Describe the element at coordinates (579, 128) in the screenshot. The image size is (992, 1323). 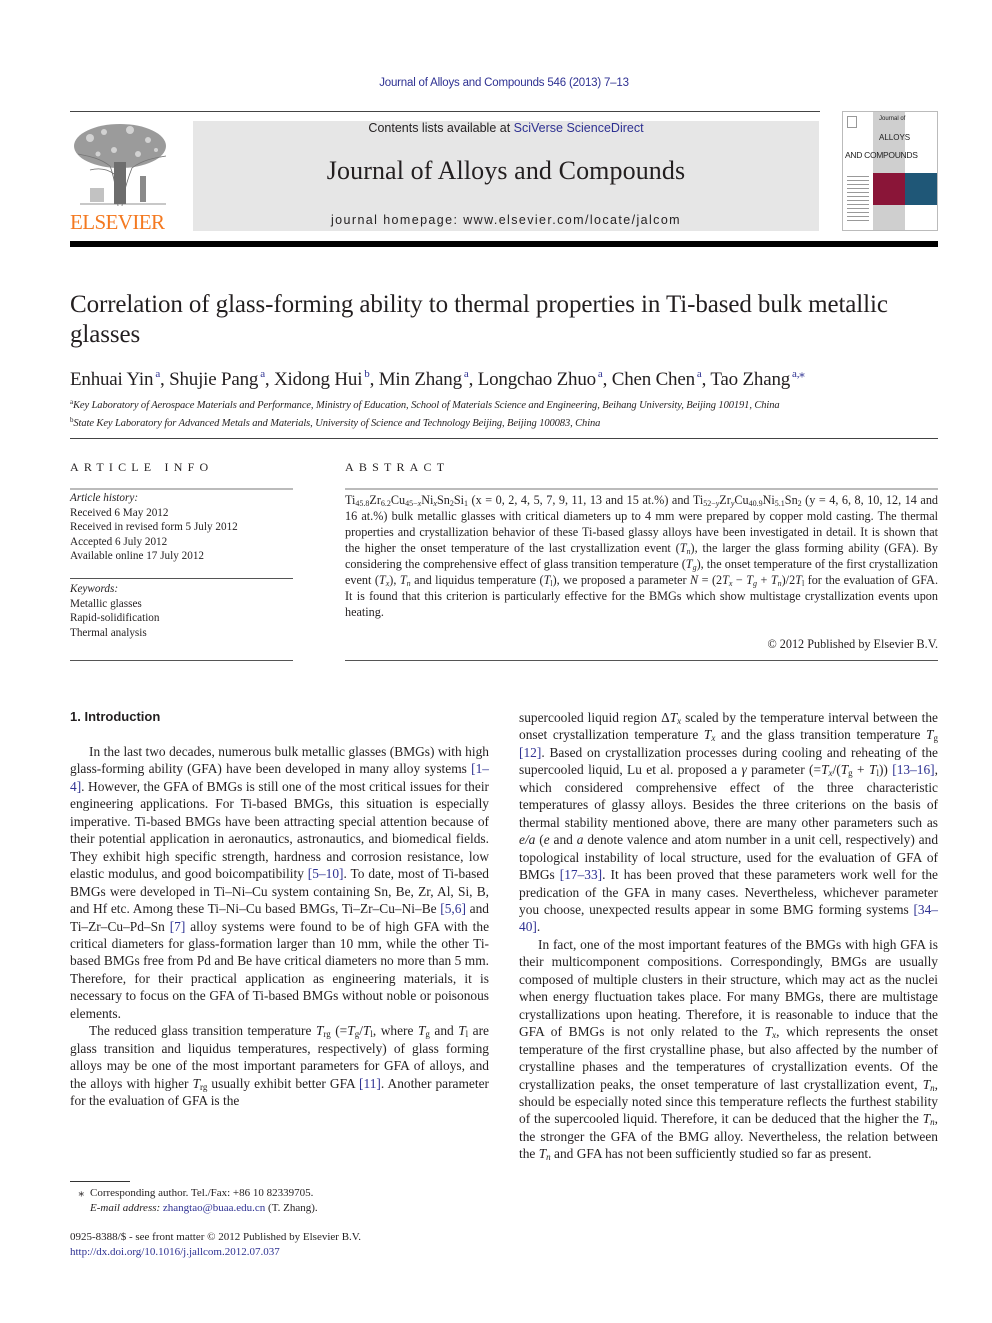
I see `sciencedirect-link: SciVerse ScienceDirect` at that location.